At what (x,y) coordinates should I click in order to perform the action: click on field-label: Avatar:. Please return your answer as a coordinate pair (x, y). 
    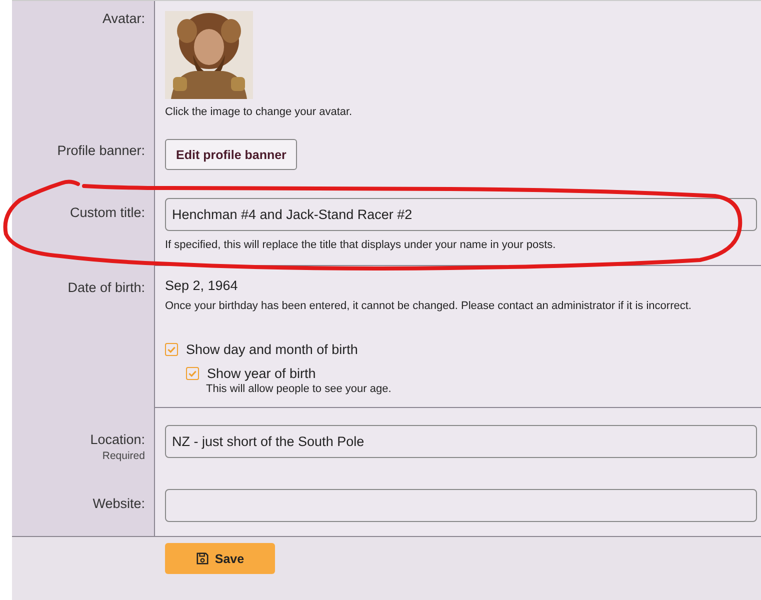
    Looking at the image, I should click on (123, 18).